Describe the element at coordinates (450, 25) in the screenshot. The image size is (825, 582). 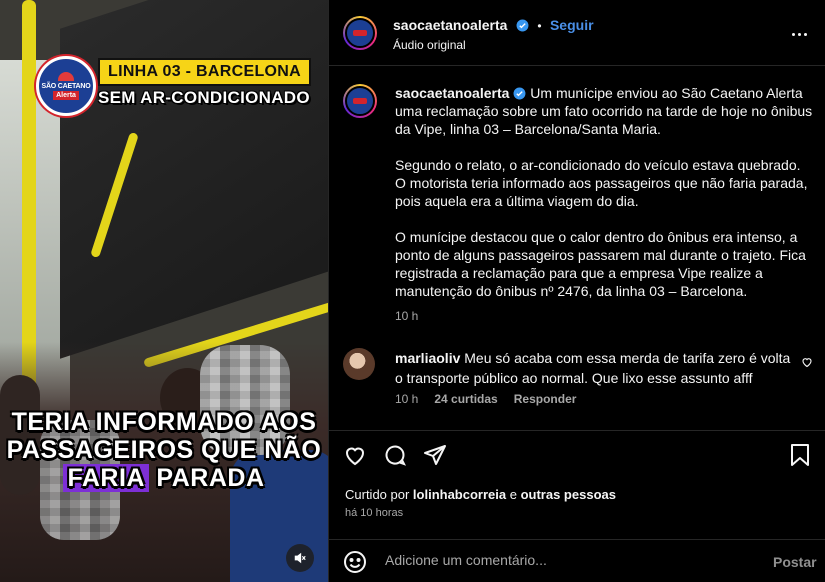
I see `author-username: saocaetanoalerta` at that location.